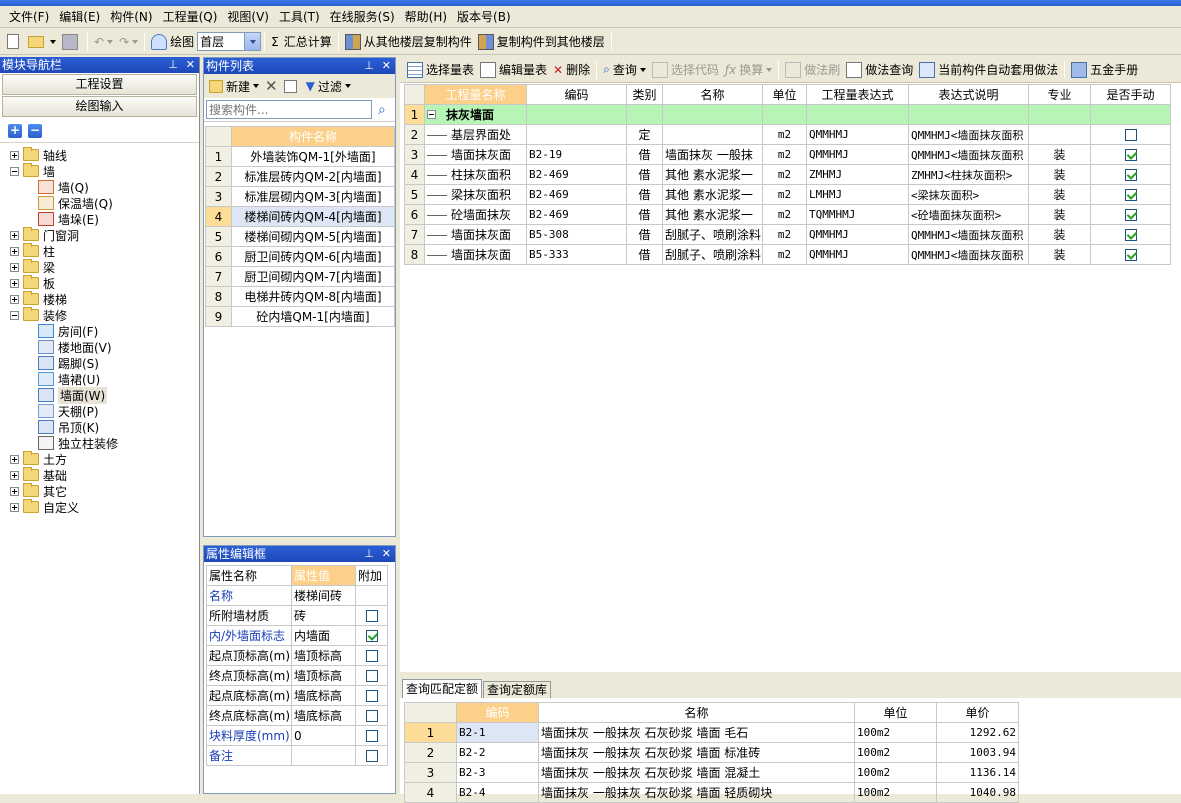  What do you see at coordinates (711, 752) in the screenshot?
I see `table-row: 2 B2-2 墙面抹灰 一般抹灰 石灰砂浆 墙面 标准砖 100m2 1003.94` at bounding box center [711, 752].